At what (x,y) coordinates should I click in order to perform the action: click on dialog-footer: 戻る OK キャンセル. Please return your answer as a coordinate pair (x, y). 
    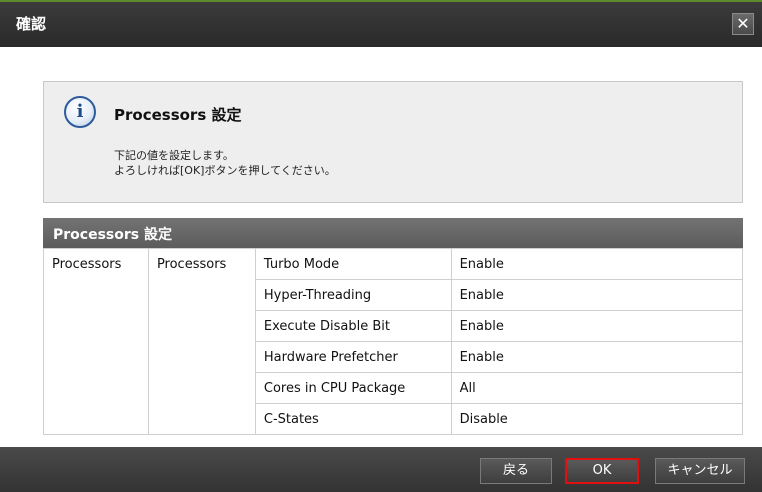
    Looking at the image, I should click on (381, 469).